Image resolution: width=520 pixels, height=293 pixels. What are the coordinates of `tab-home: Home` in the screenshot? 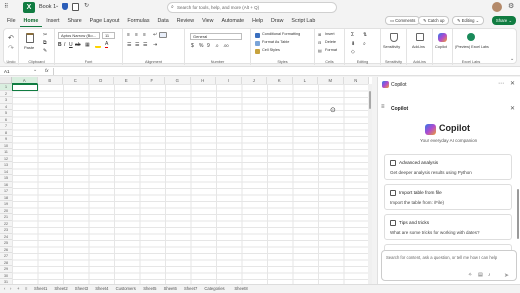 It's located at (31, 21).